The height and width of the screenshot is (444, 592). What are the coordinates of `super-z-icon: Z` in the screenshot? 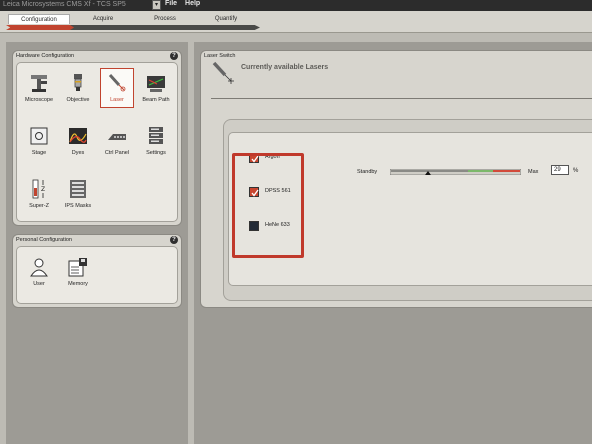 It's located at (38, 189).